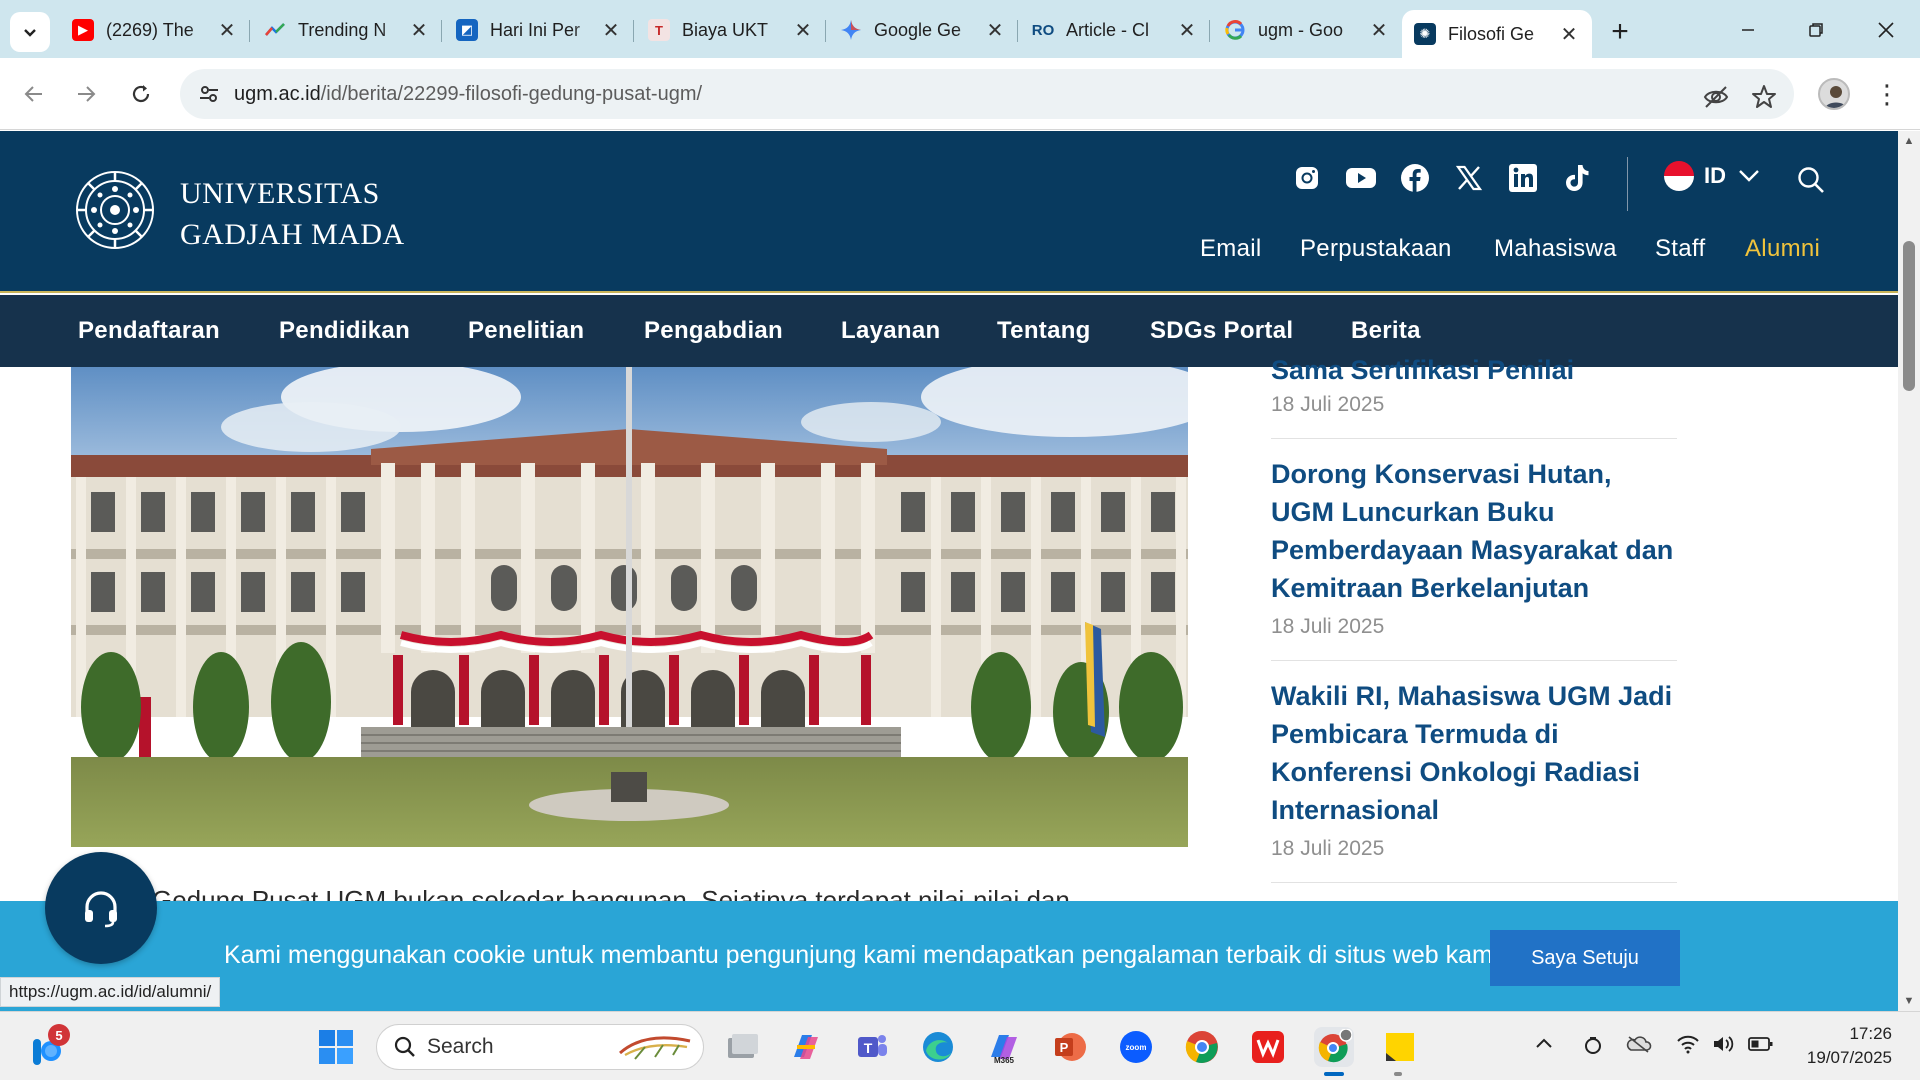 The height and width of the screenshot is (1080, 1920). Describe the element at coordinates (1523, 178) in the screenshot. I see `linkedin-icon` at that location.